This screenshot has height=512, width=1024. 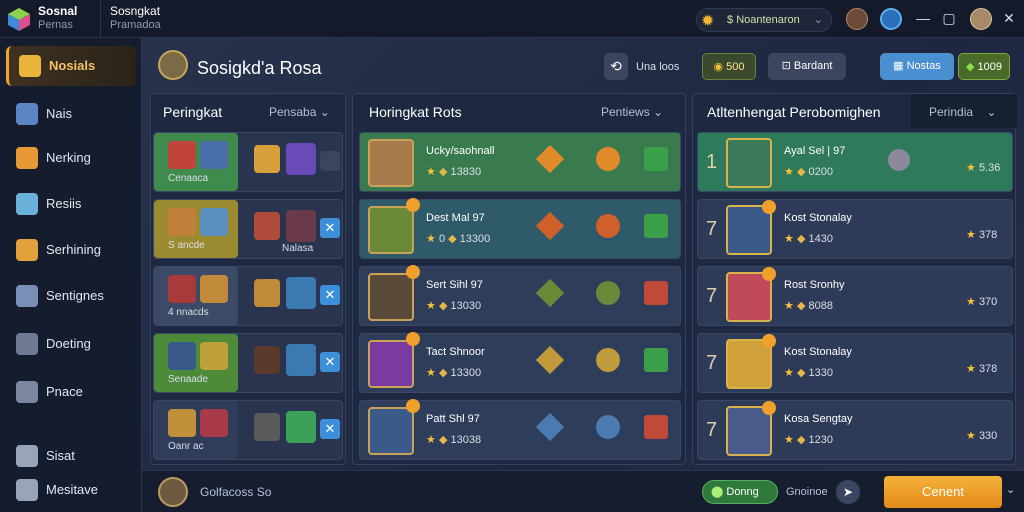 I want to click on player-name: Dest Mal 97, so click(x=455, y=218).